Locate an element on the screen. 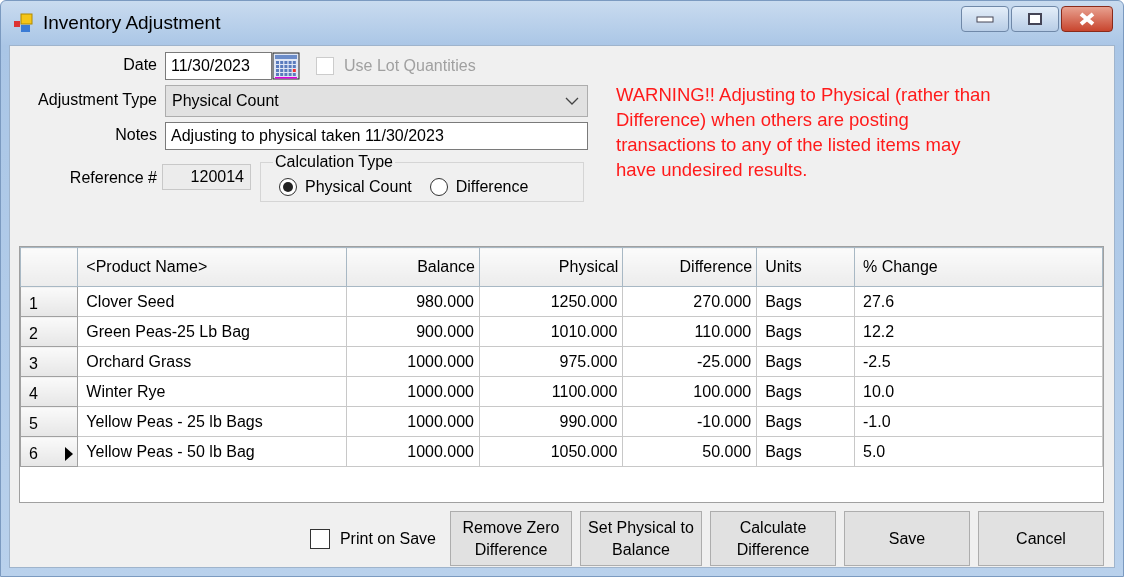 Image resolution: width=1124 pixels, height=577 pixels. table-cell: 1100.000 is located at coordinates (551, 391).